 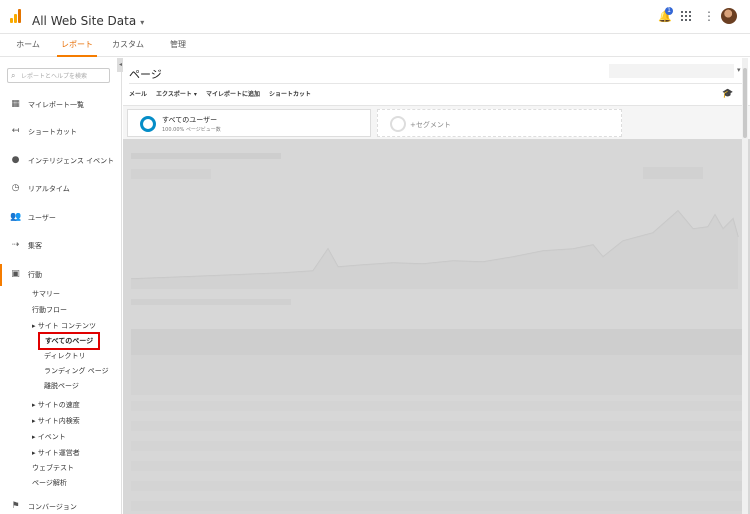 I want to click on sub-site-content: ▸ サイト コンテンツ, so click(x=64, y=326).